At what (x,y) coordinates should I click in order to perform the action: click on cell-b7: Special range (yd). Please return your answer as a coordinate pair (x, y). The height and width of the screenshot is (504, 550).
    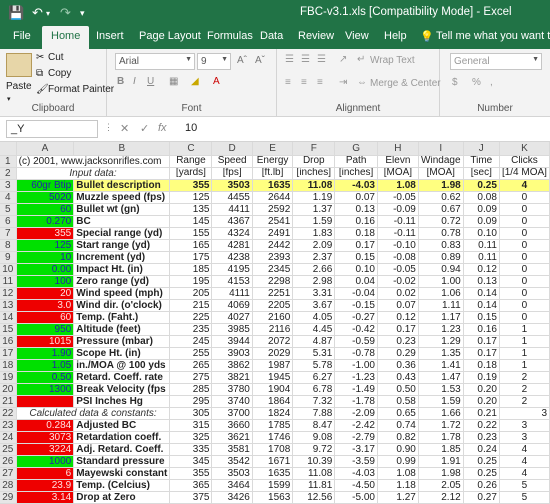
    Looking at the image, I should click on (122, 233).